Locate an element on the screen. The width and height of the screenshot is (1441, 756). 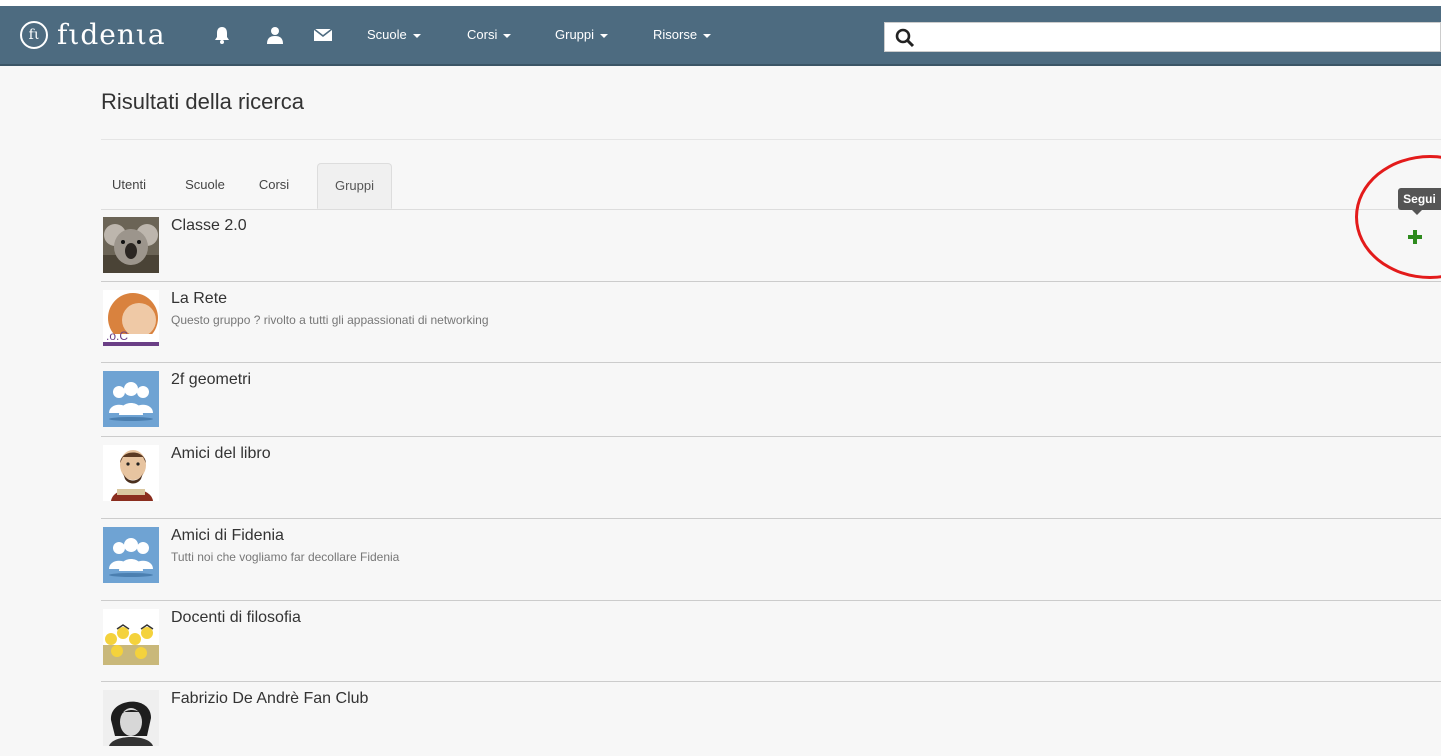
tooltip-arrow is located at coordinates (1417, 212).